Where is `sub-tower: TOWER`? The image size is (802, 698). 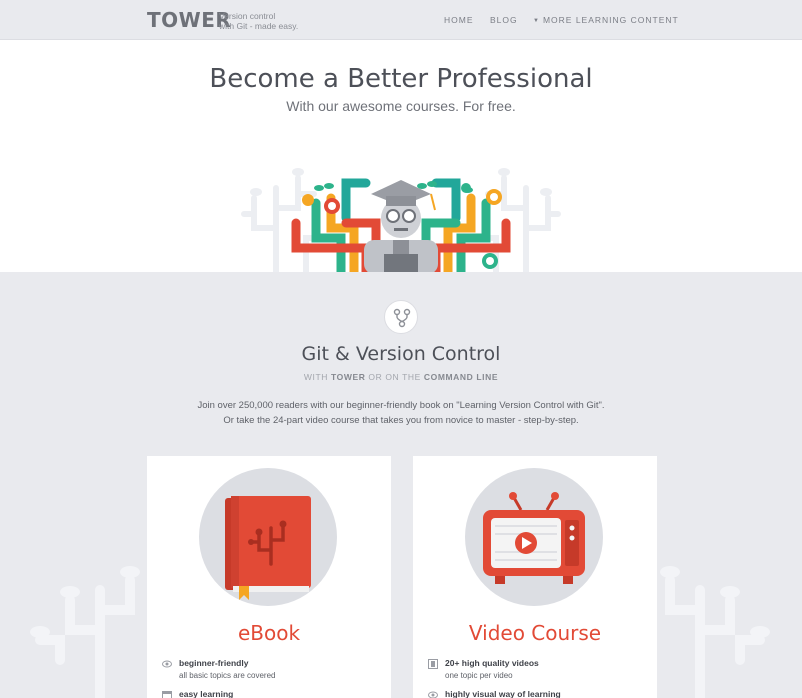
sub-tower: TOWER is located at coordinates (348, 377).